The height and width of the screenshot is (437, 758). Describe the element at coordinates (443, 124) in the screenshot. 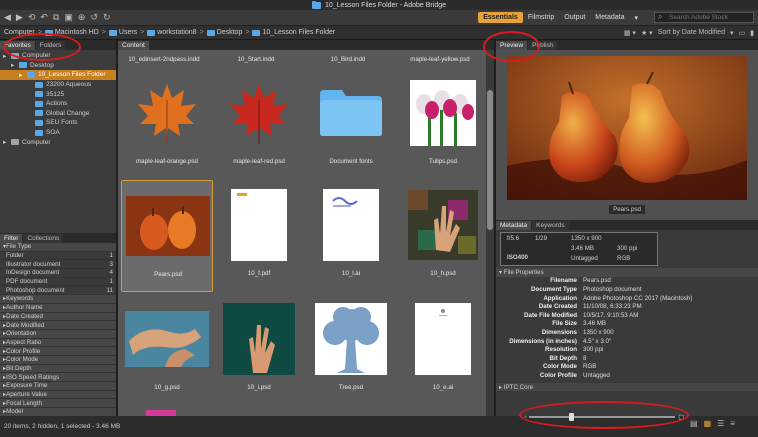

I see `thumbnail-item: Tulips.psd` at that location.